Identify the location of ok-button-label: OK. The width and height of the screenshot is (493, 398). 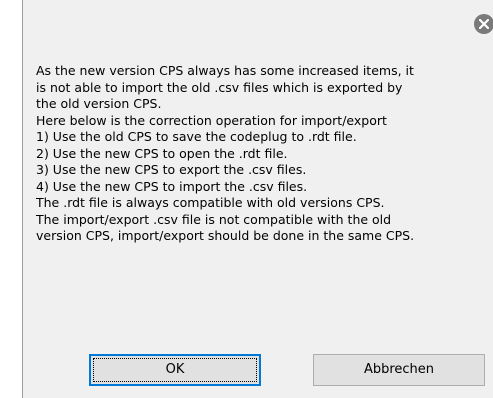
(175, 369).